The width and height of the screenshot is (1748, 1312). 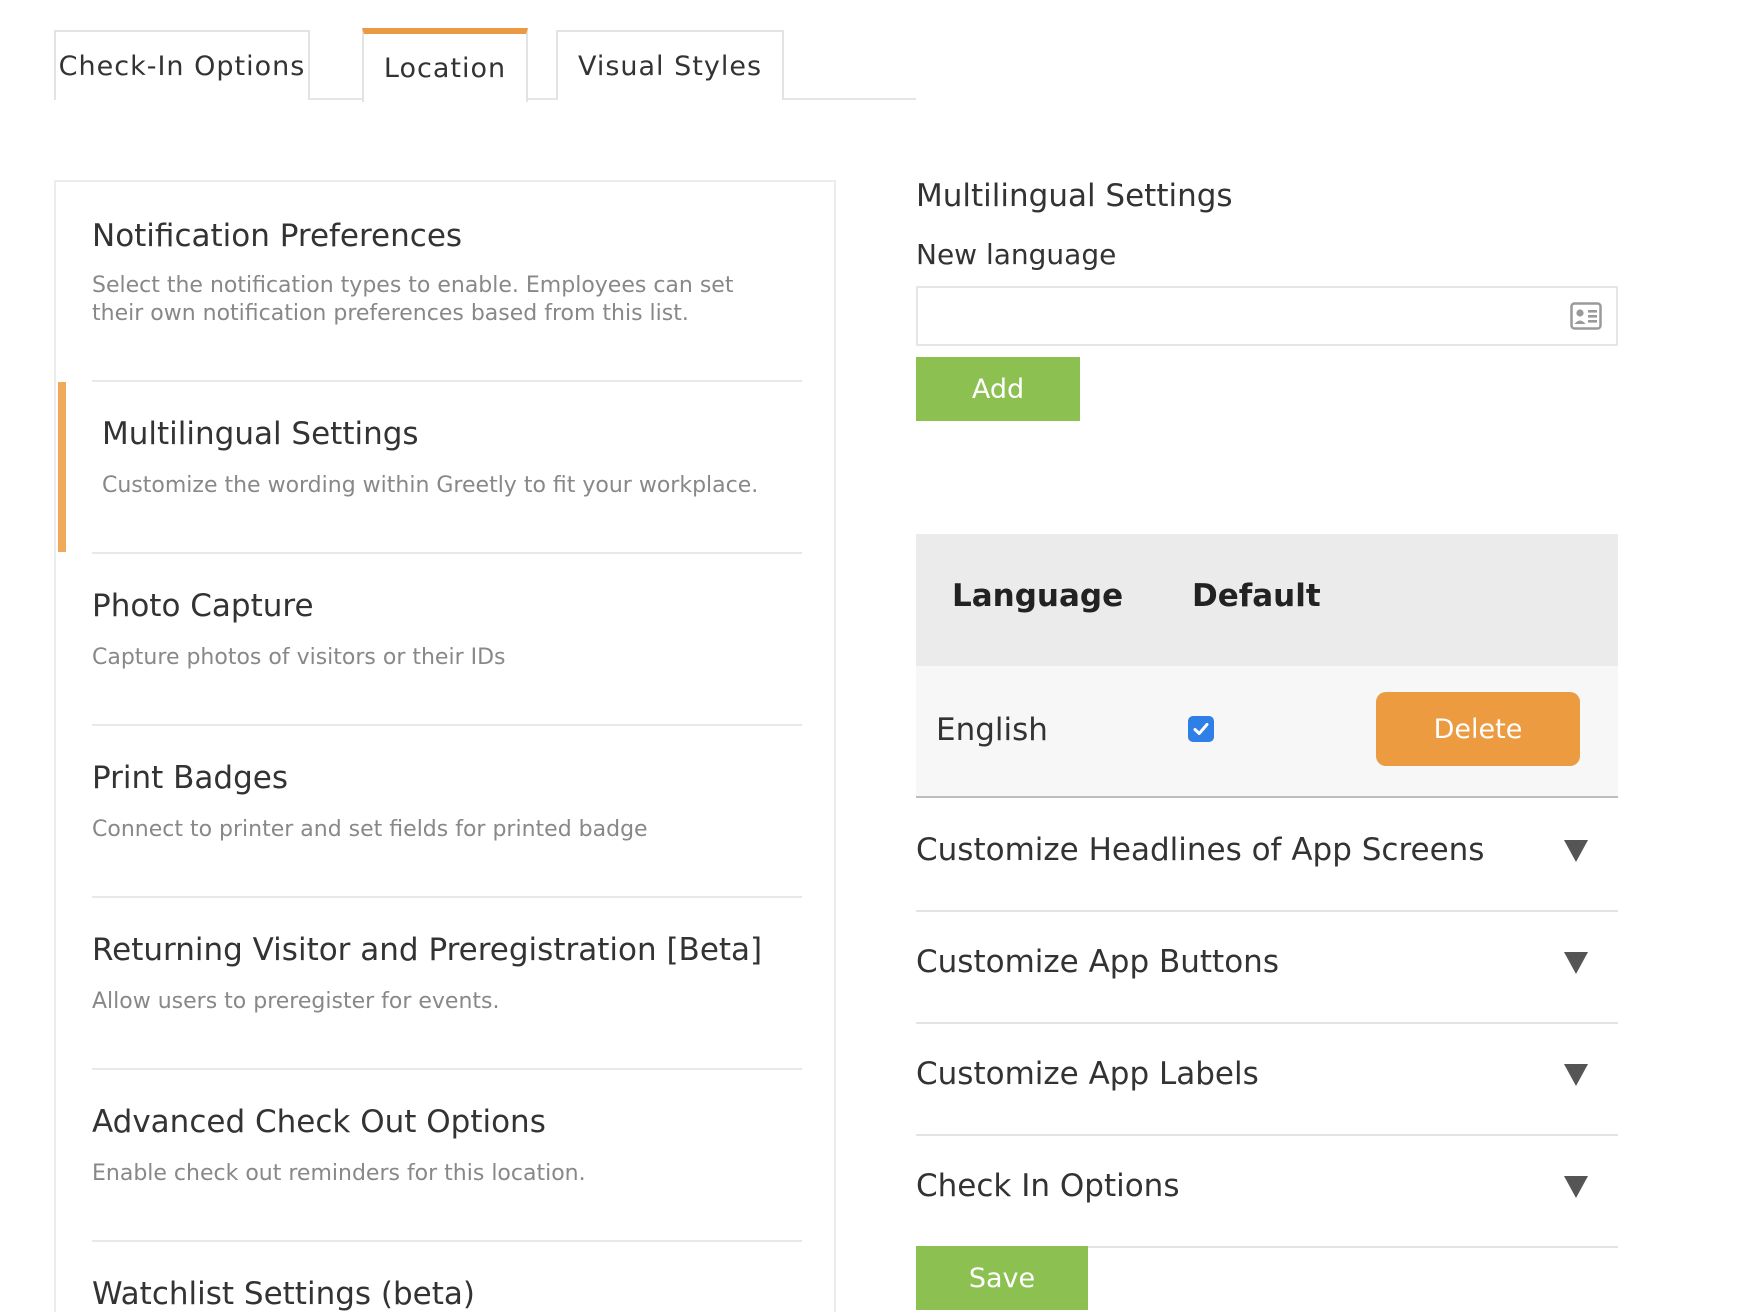 I want to click on section-title: Multilingual Settings, so click(x=1074, y=196).